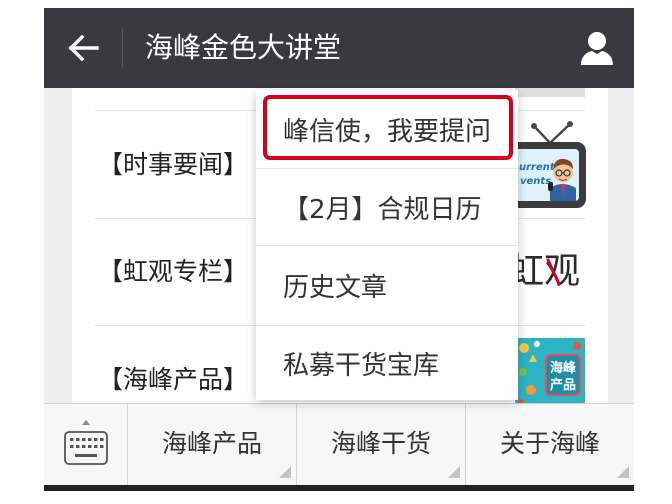  Describe the element at coordinates (243, 47) in the screenshot. I see `page-title: 海峰金色大讲堂` at that location.